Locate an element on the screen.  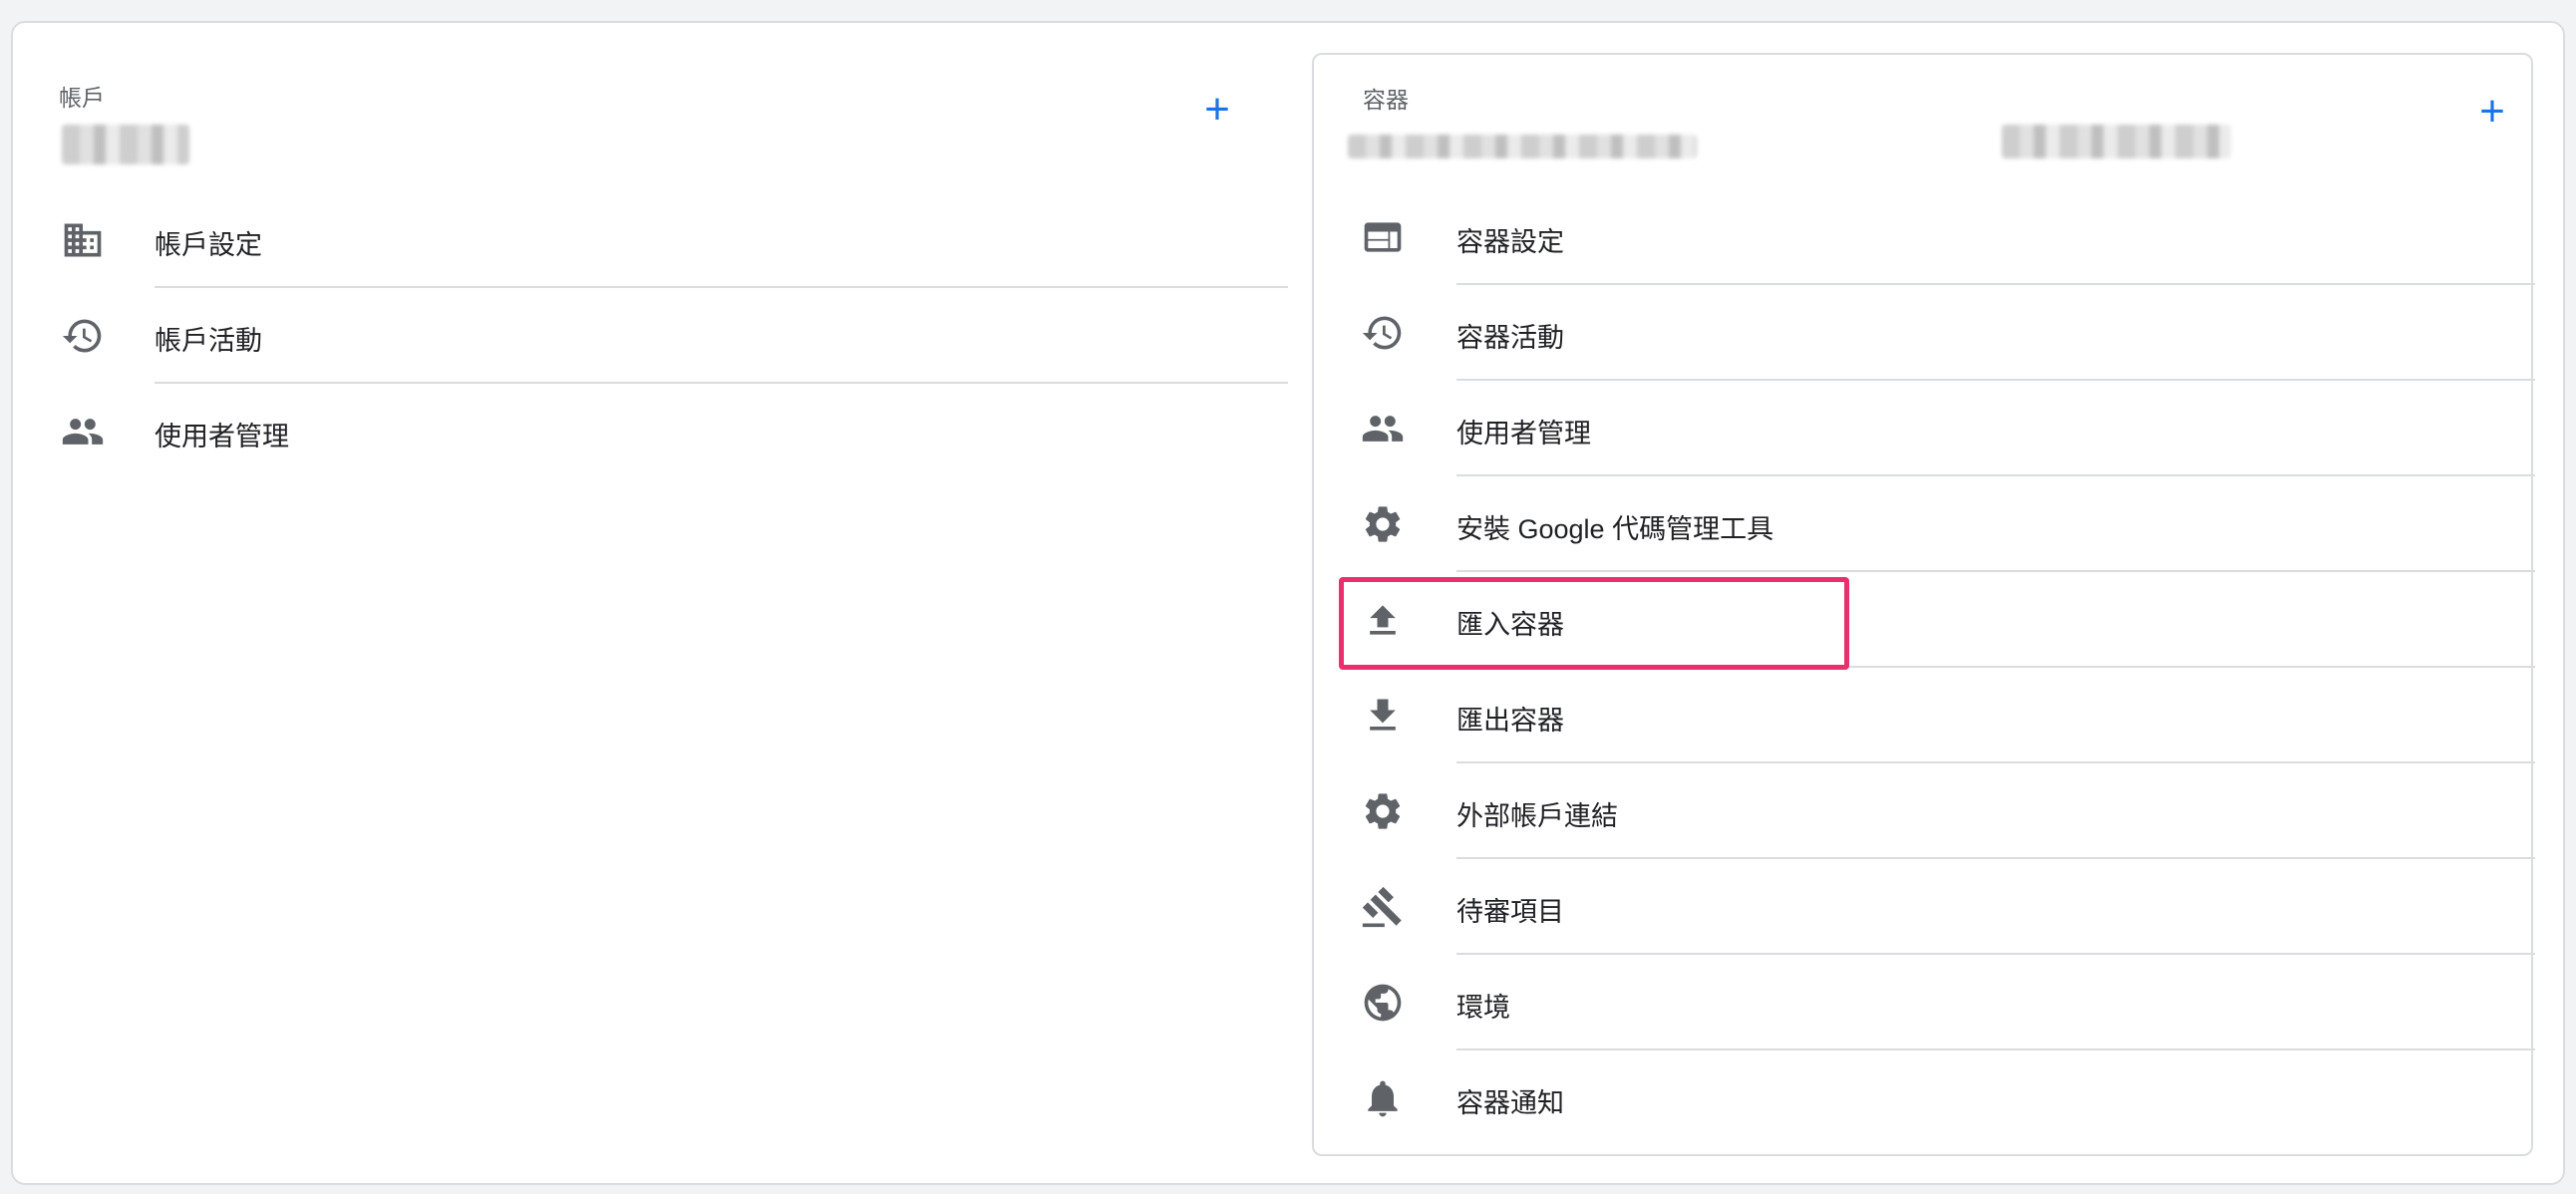
download-icon is located at coordinates (1383, 716).